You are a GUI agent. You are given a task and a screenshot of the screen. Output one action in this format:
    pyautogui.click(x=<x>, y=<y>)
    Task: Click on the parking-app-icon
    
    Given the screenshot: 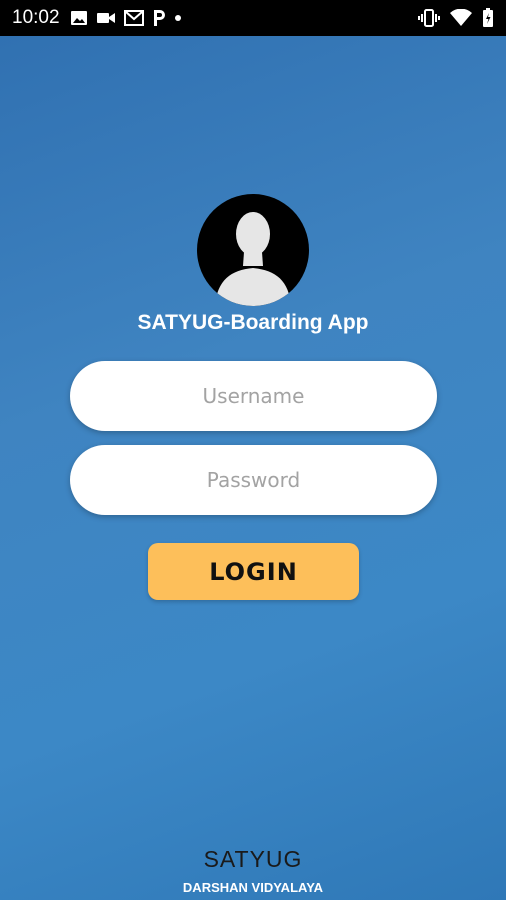 What is the action you would take?
    pyautogui.click(x=159, y=18)
    